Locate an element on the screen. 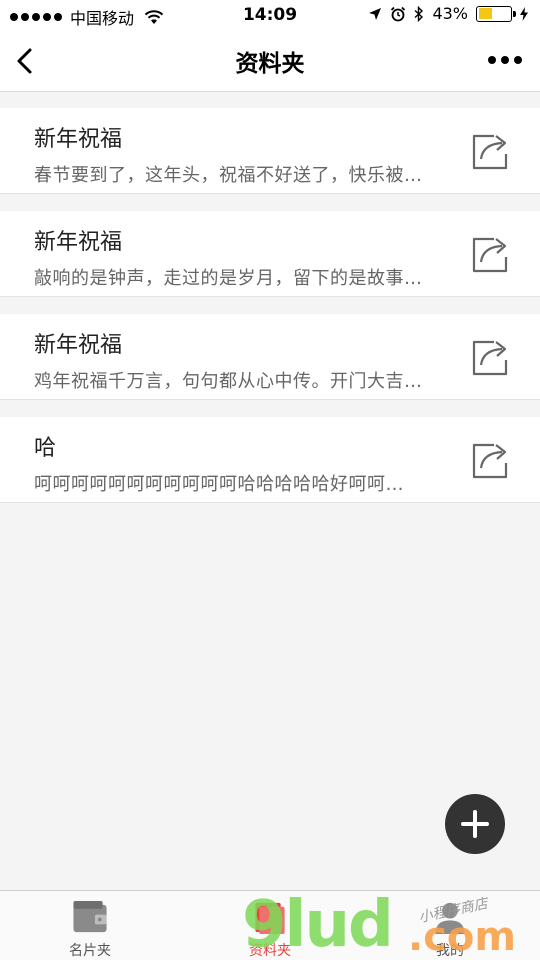 The width and height of the screenshot is (540, 960). more-button is located at coordinates (505, 60).